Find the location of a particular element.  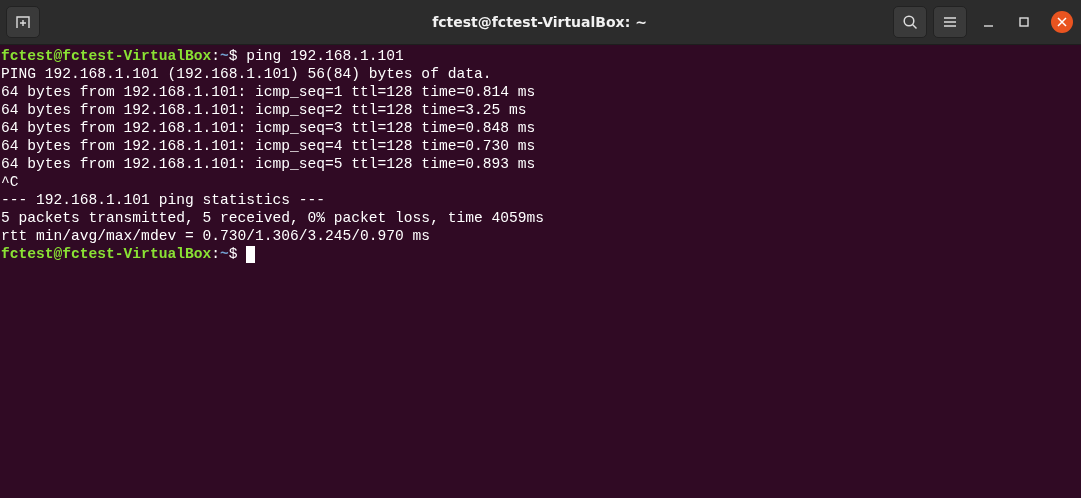

new-tab-icon is located at coordinates (23, 22).